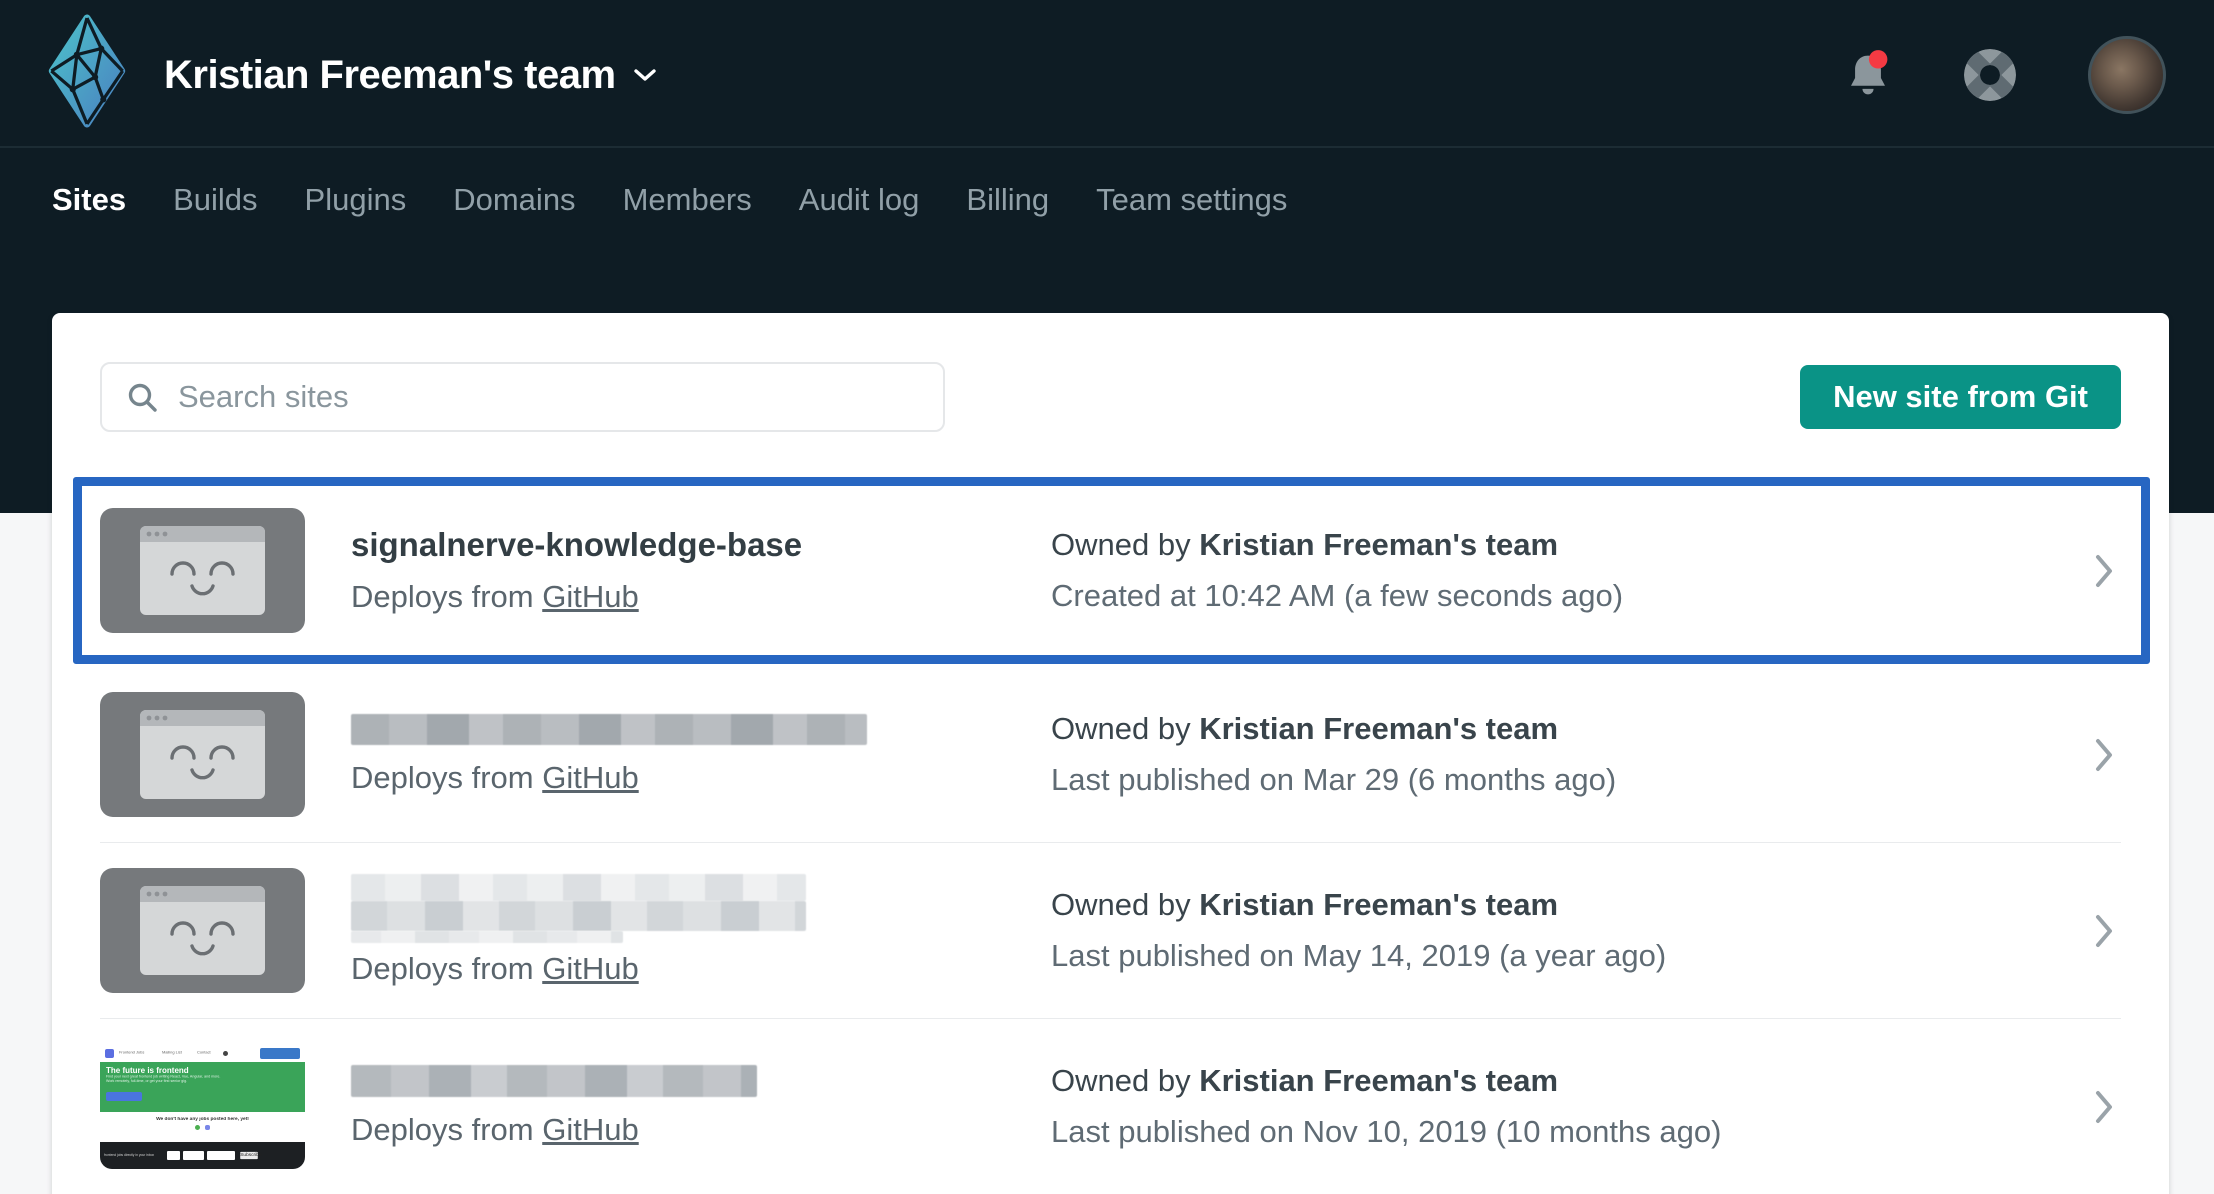  I want to click on search-input, so click(522, 397).